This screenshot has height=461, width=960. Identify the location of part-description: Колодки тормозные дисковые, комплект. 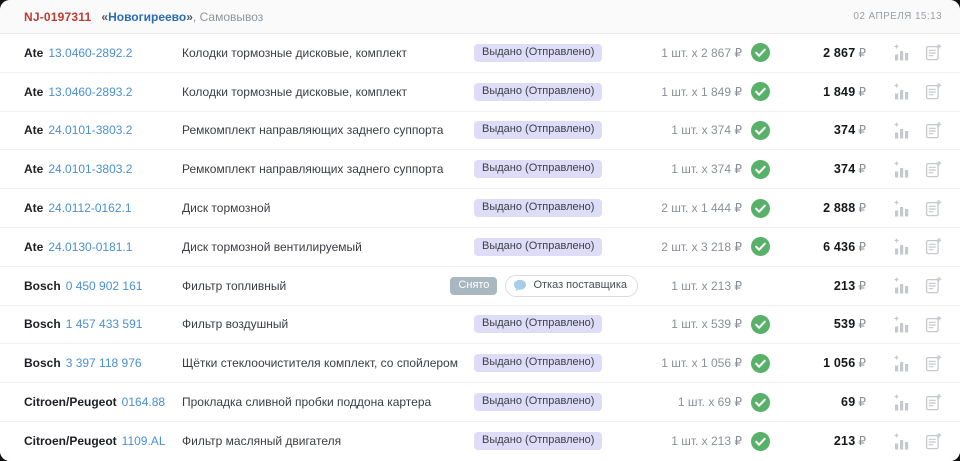
(294, 52).